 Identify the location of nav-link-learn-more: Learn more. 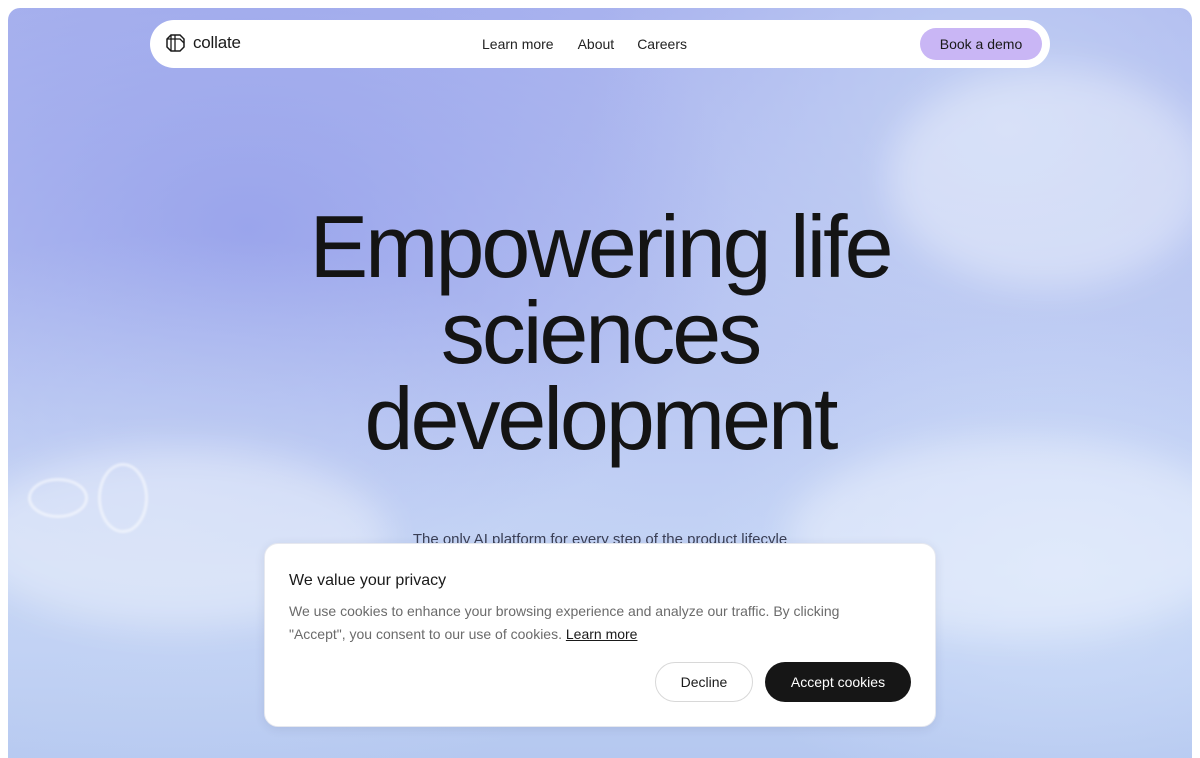
(518, 44).